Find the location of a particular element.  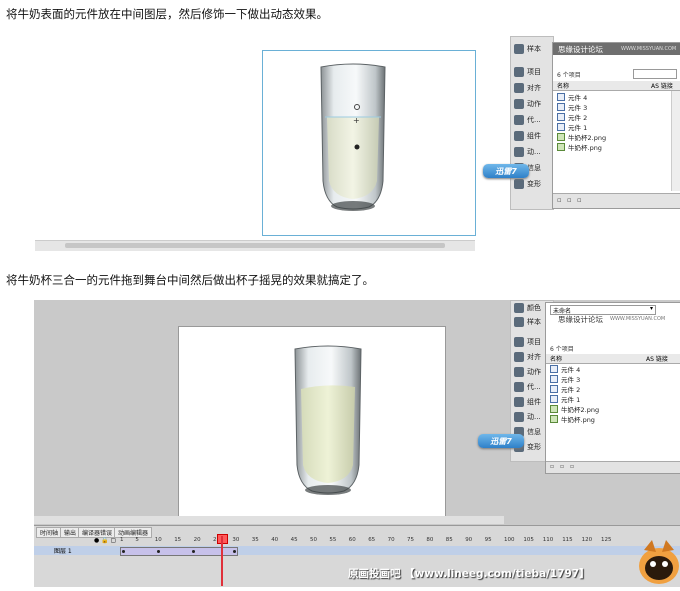

ruler-frame-number: 115 is located at coordinates (567, 540).